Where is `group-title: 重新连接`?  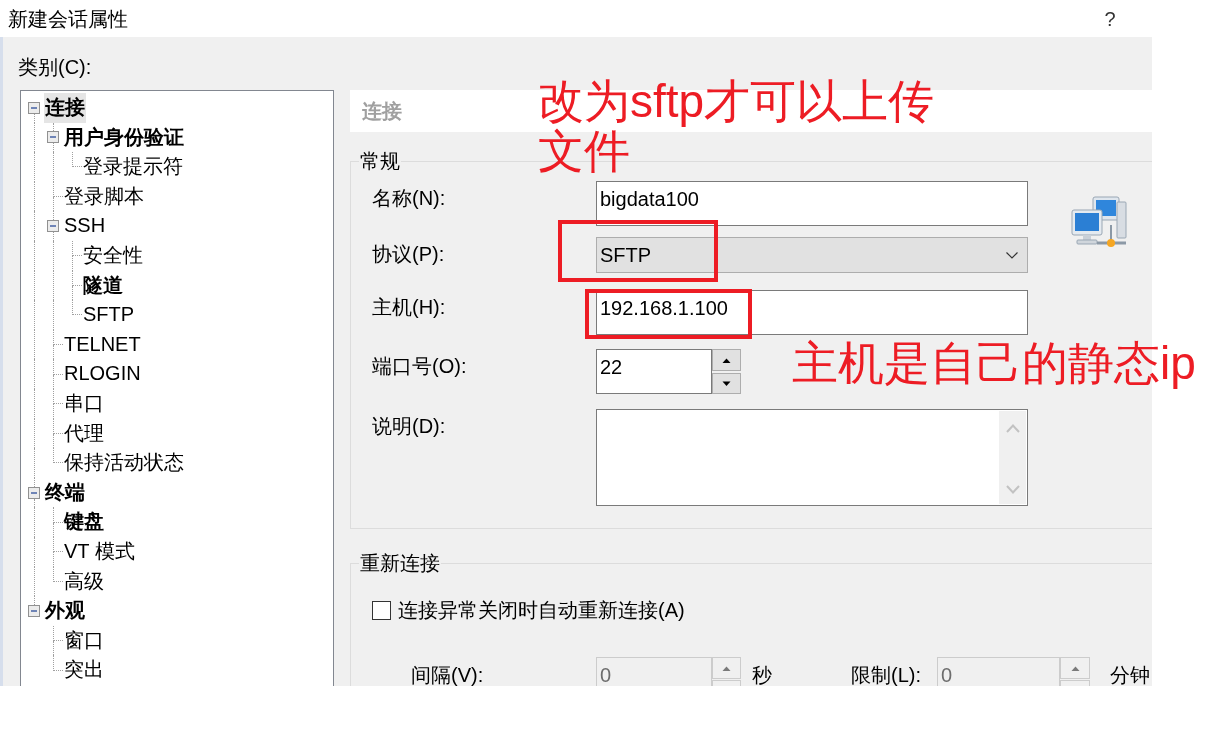
group-title: 重新连接 is located at coordinates (400, 563).